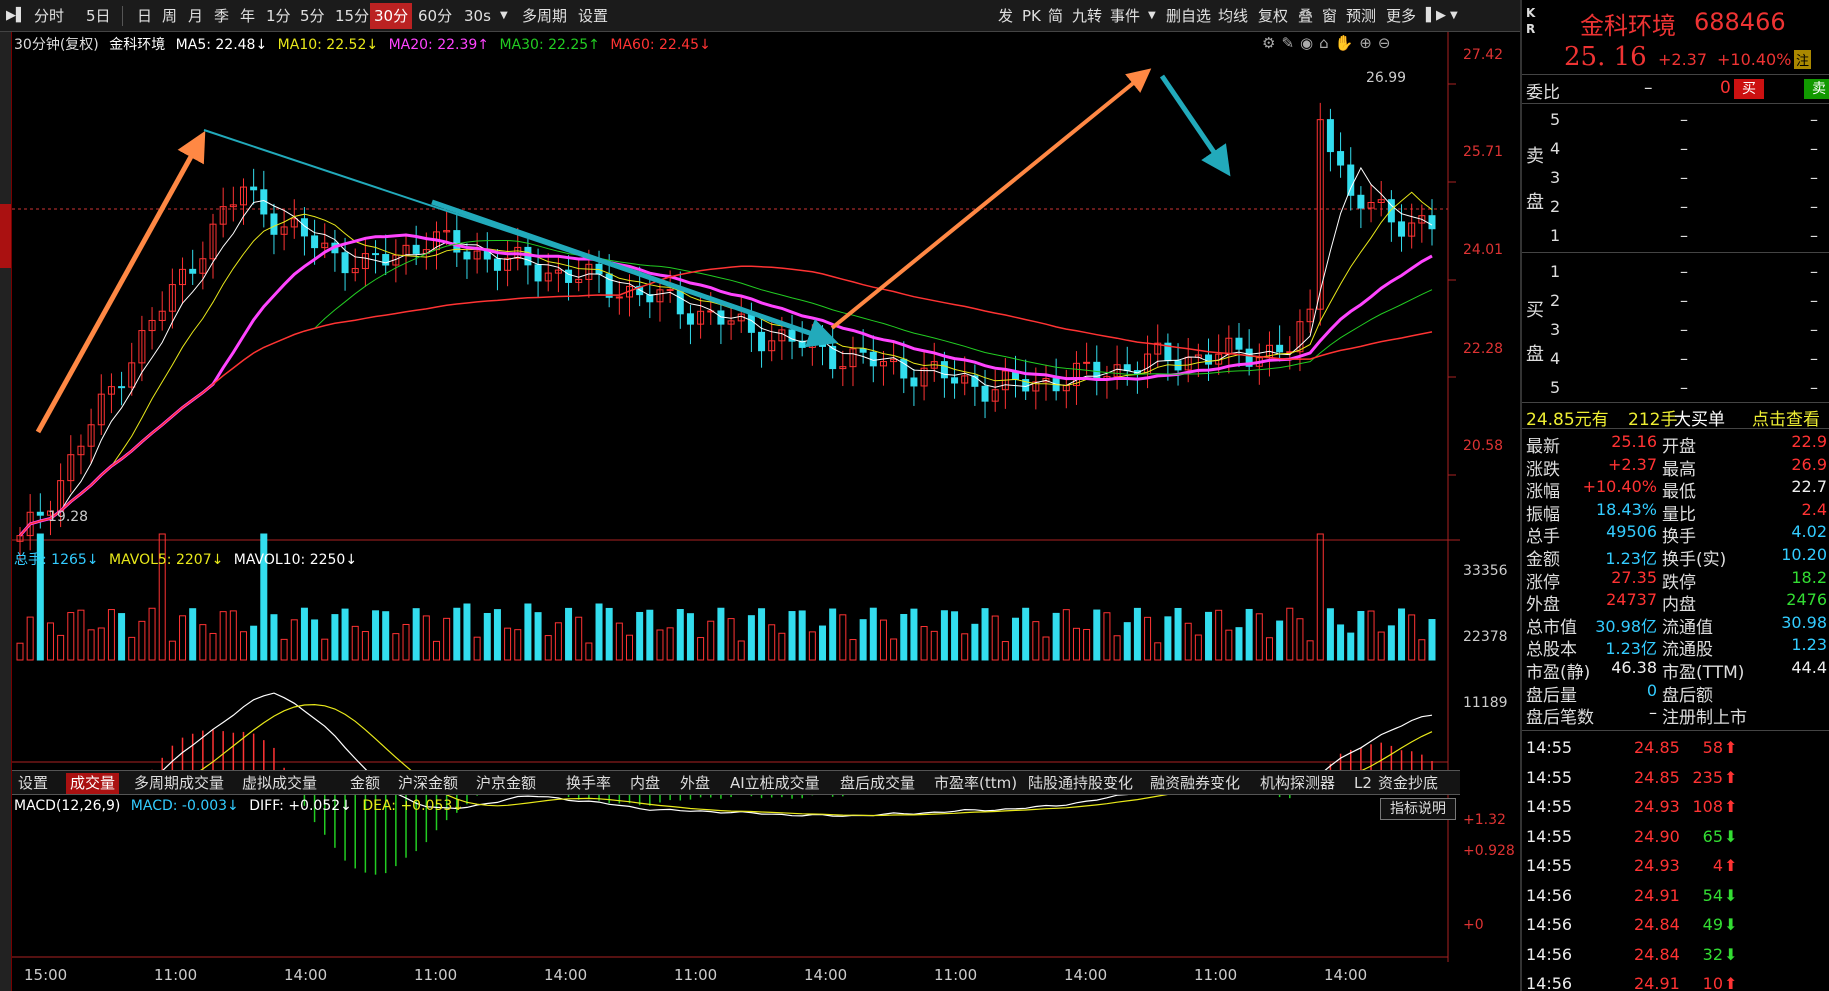 The width and height of the screenshot is (1829, 991). What do you see at coordinates (1634, 667) in the screenshot?
I see `info-value: 46.38` at bounding box center [1634, 667].